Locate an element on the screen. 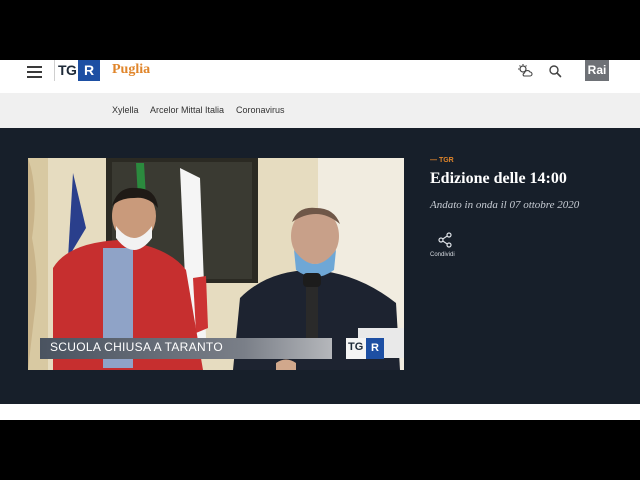 The width and height of the screenshot is (640, 480). rai-logo: Rai is located at coordinates (597, 70).